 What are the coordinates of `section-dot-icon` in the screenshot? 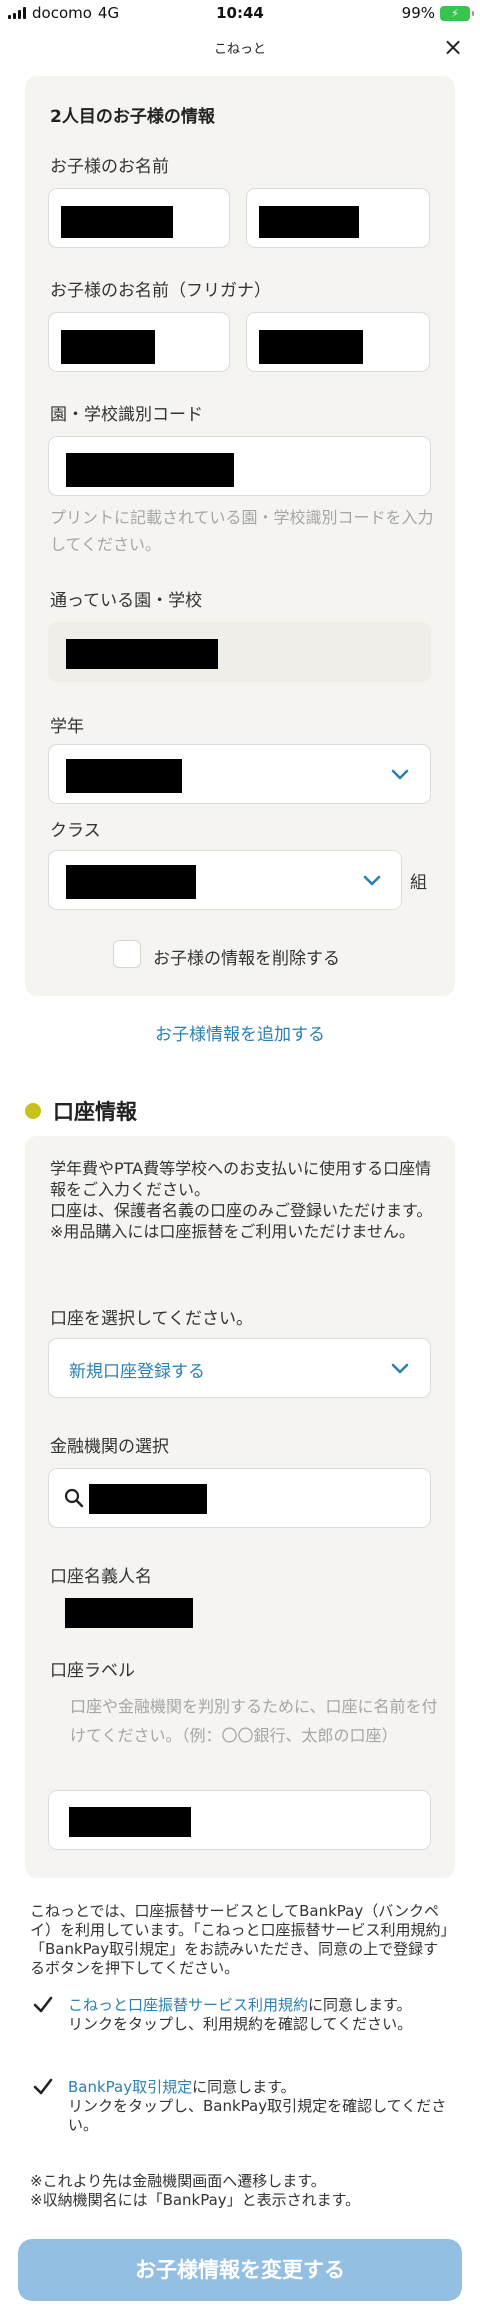 It's located at (33, 1111).